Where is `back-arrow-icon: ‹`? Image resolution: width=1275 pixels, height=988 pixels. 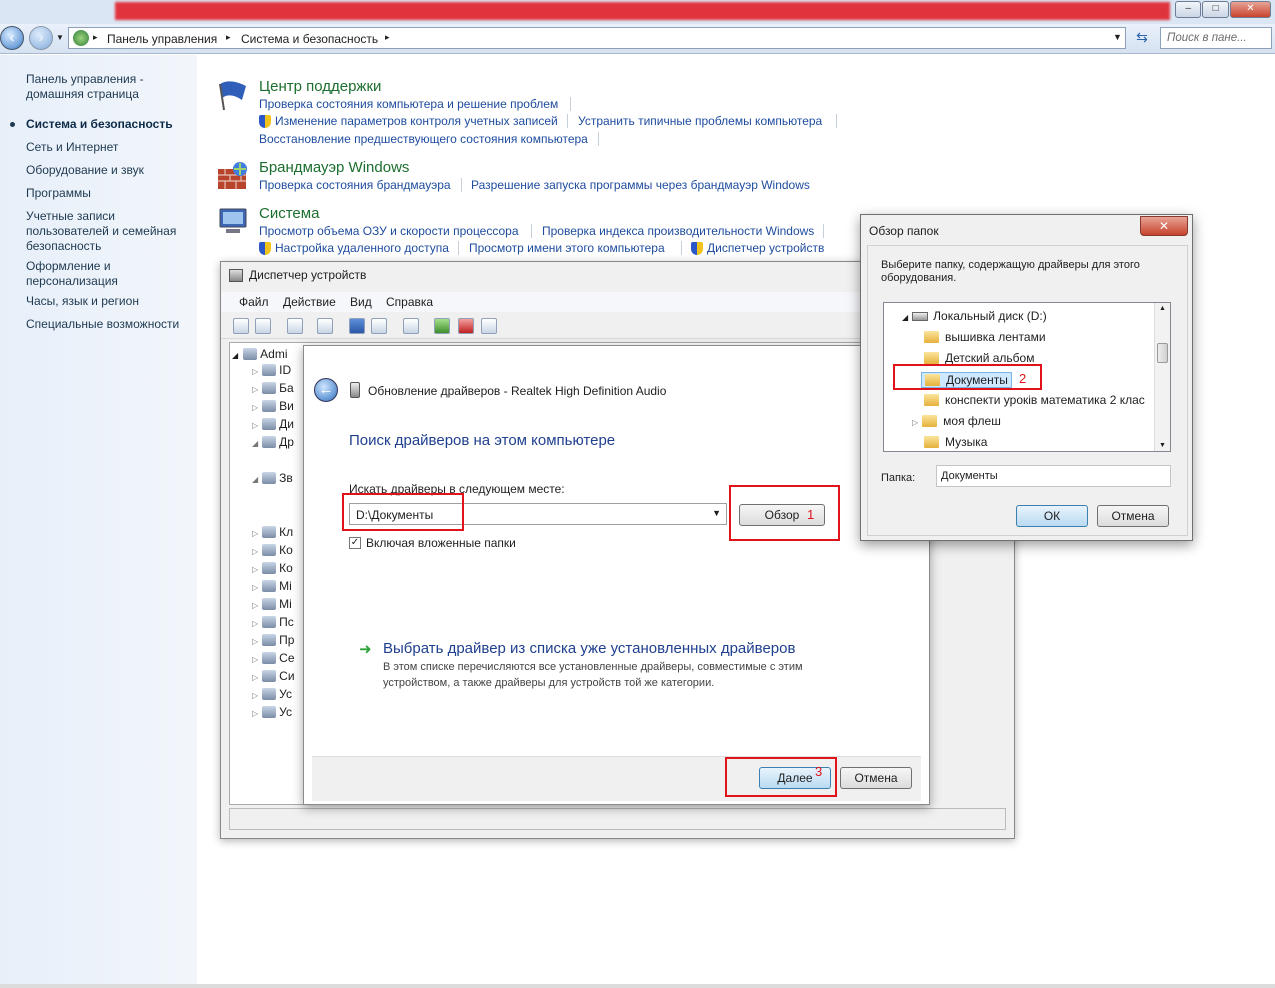 back-arrow-icon: ‹ is located at coordinates (12, 38).